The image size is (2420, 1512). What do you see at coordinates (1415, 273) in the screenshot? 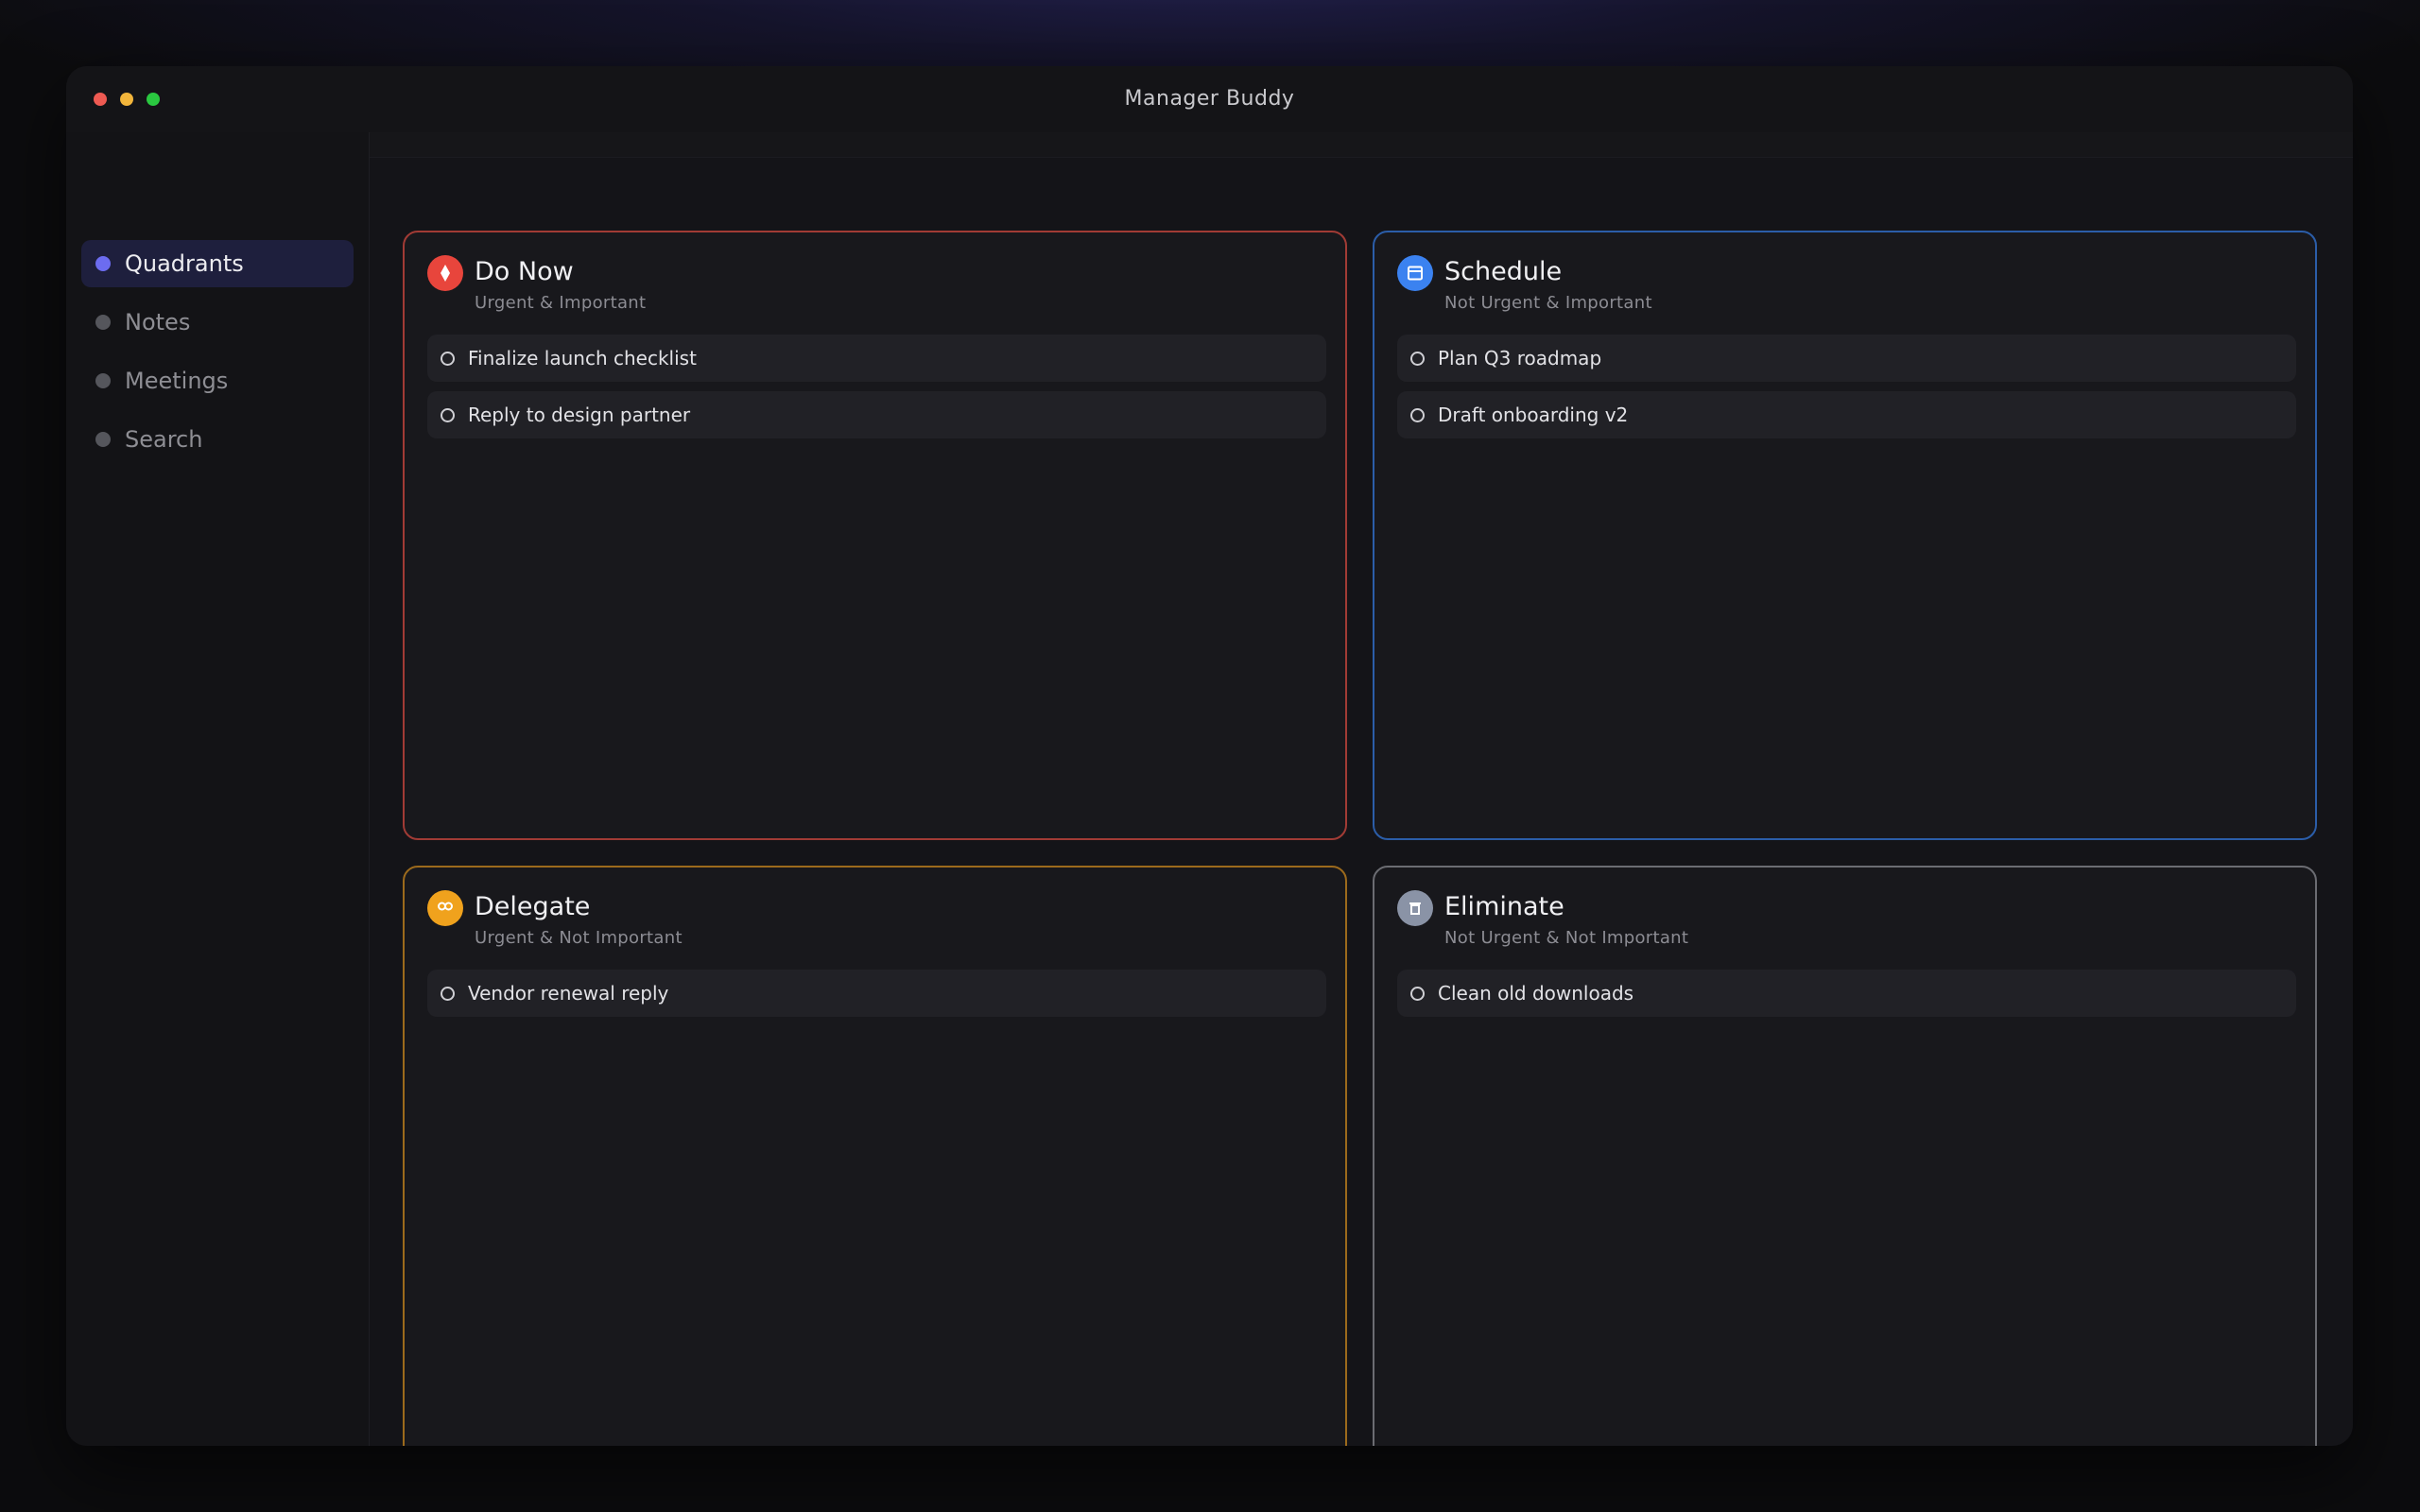
I see `calendar-icon` at bounding box center [1415, 273].